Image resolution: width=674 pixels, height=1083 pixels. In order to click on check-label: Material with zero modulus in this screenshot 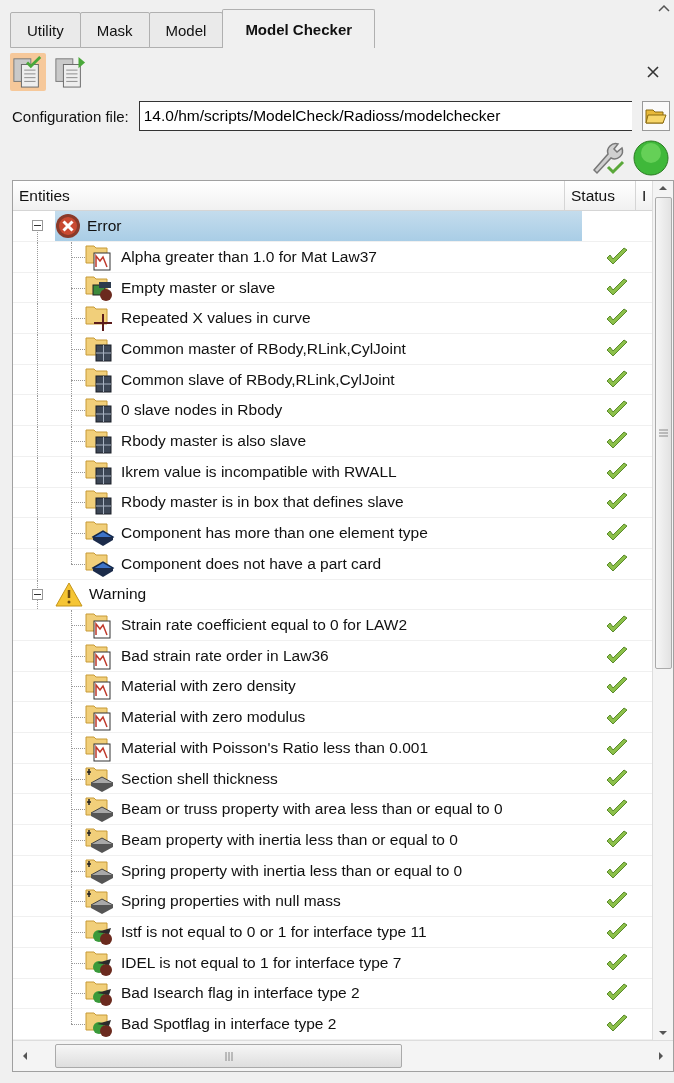, I will do `click(213, 717)`.